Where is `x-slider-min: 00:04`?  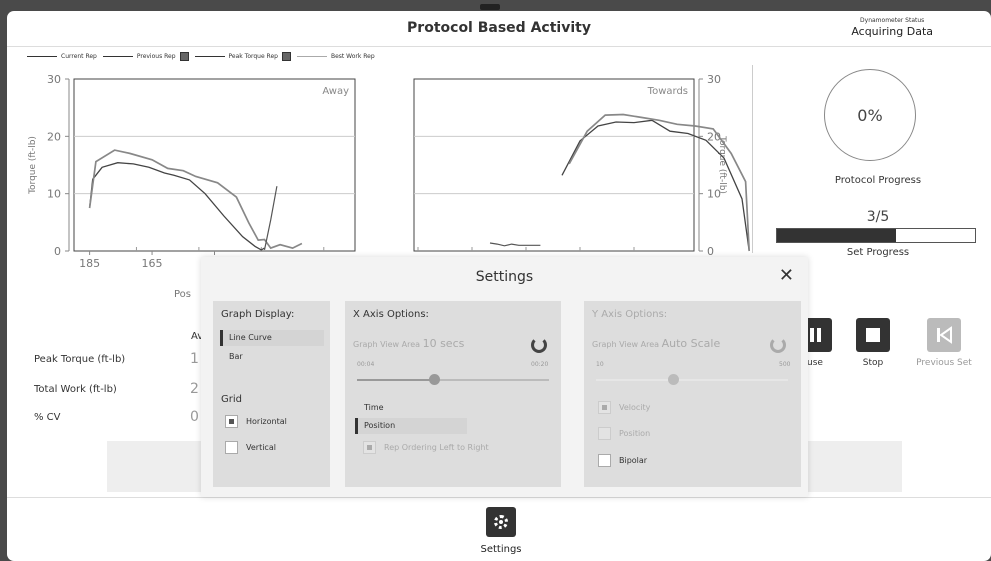 x-slider-min: 00:04 is located at coordinates (366, 364).